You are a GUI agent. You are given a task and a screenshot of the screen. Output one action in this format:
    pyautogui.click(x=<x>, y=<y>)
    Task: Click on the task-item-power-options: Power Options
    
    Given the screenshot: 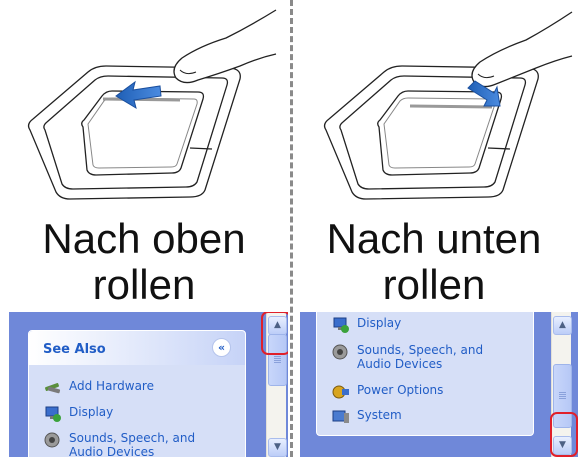 What is the action you would take?
    pyautogui.click(x=387, y=392)
    